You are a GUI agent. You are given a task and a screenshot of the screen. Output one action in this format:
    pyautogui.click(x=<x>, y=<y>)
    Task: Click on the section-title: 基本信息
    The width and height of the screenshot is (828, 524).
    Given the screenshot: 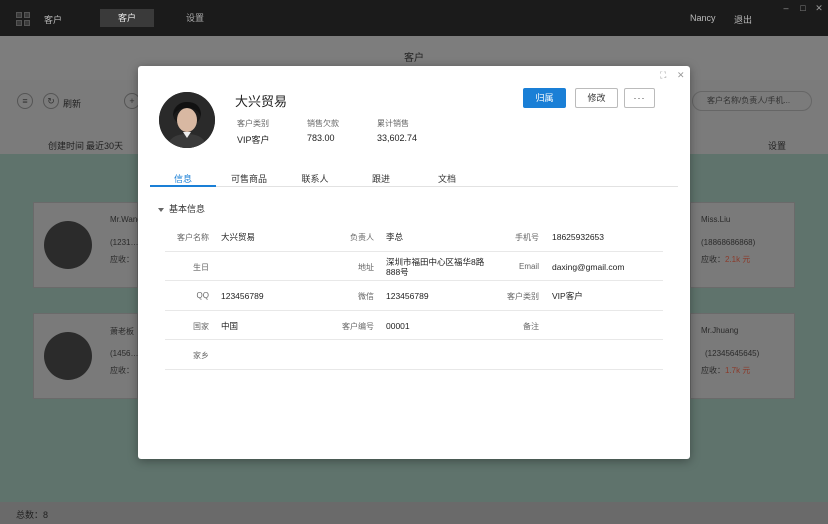 What is the action you would take?
    pyautogui.click(x=187, y=209)
    